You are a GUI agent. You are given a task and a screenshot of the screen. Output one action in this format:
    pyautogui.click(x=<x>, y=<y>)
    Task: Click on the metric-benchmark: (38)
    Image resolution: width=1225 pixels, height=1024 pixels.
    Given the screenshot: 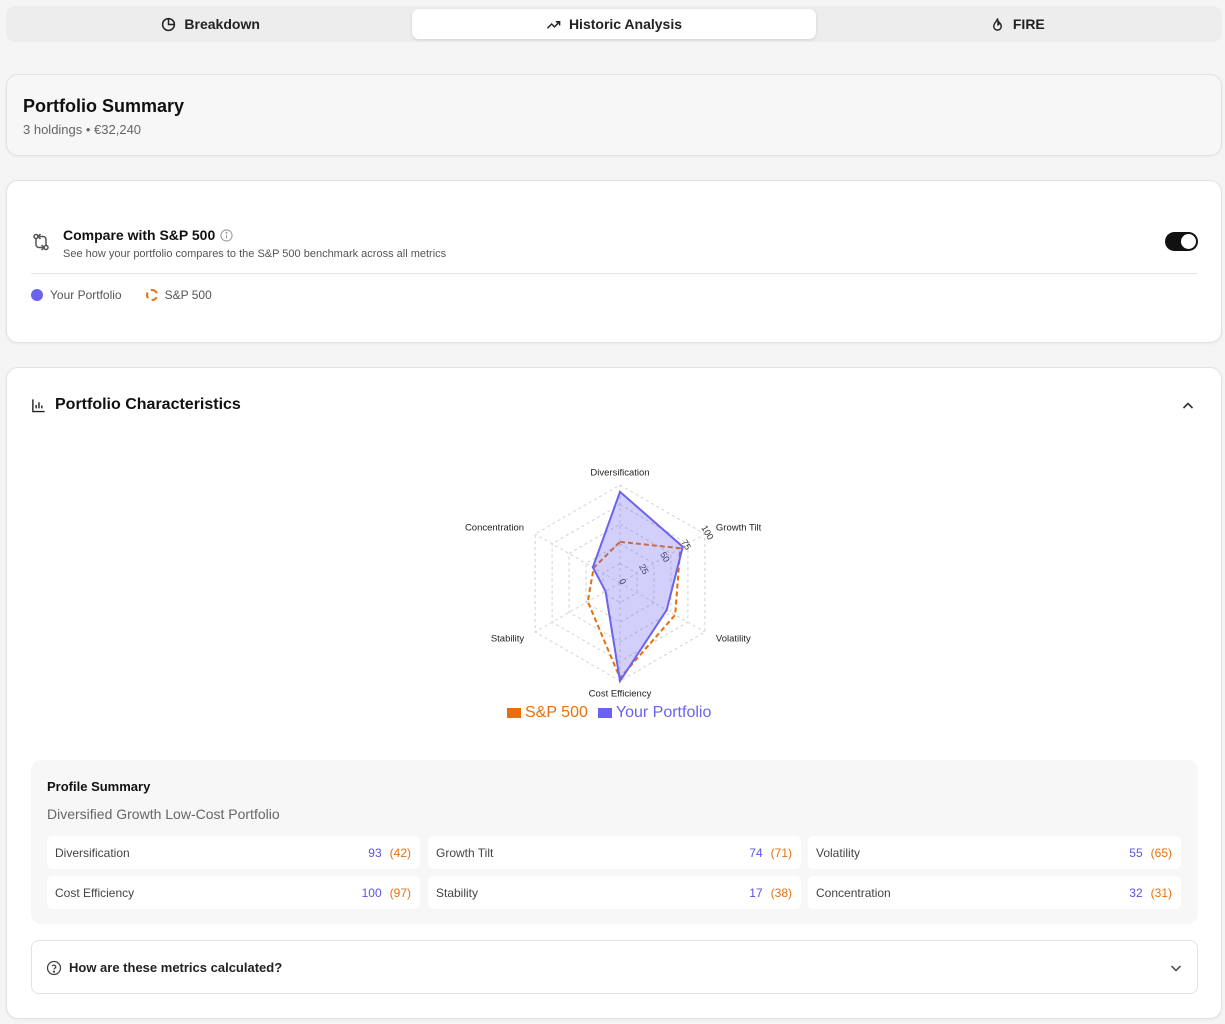 What is the action you would take?
    pyautogui.click(x=781, y=892)
    